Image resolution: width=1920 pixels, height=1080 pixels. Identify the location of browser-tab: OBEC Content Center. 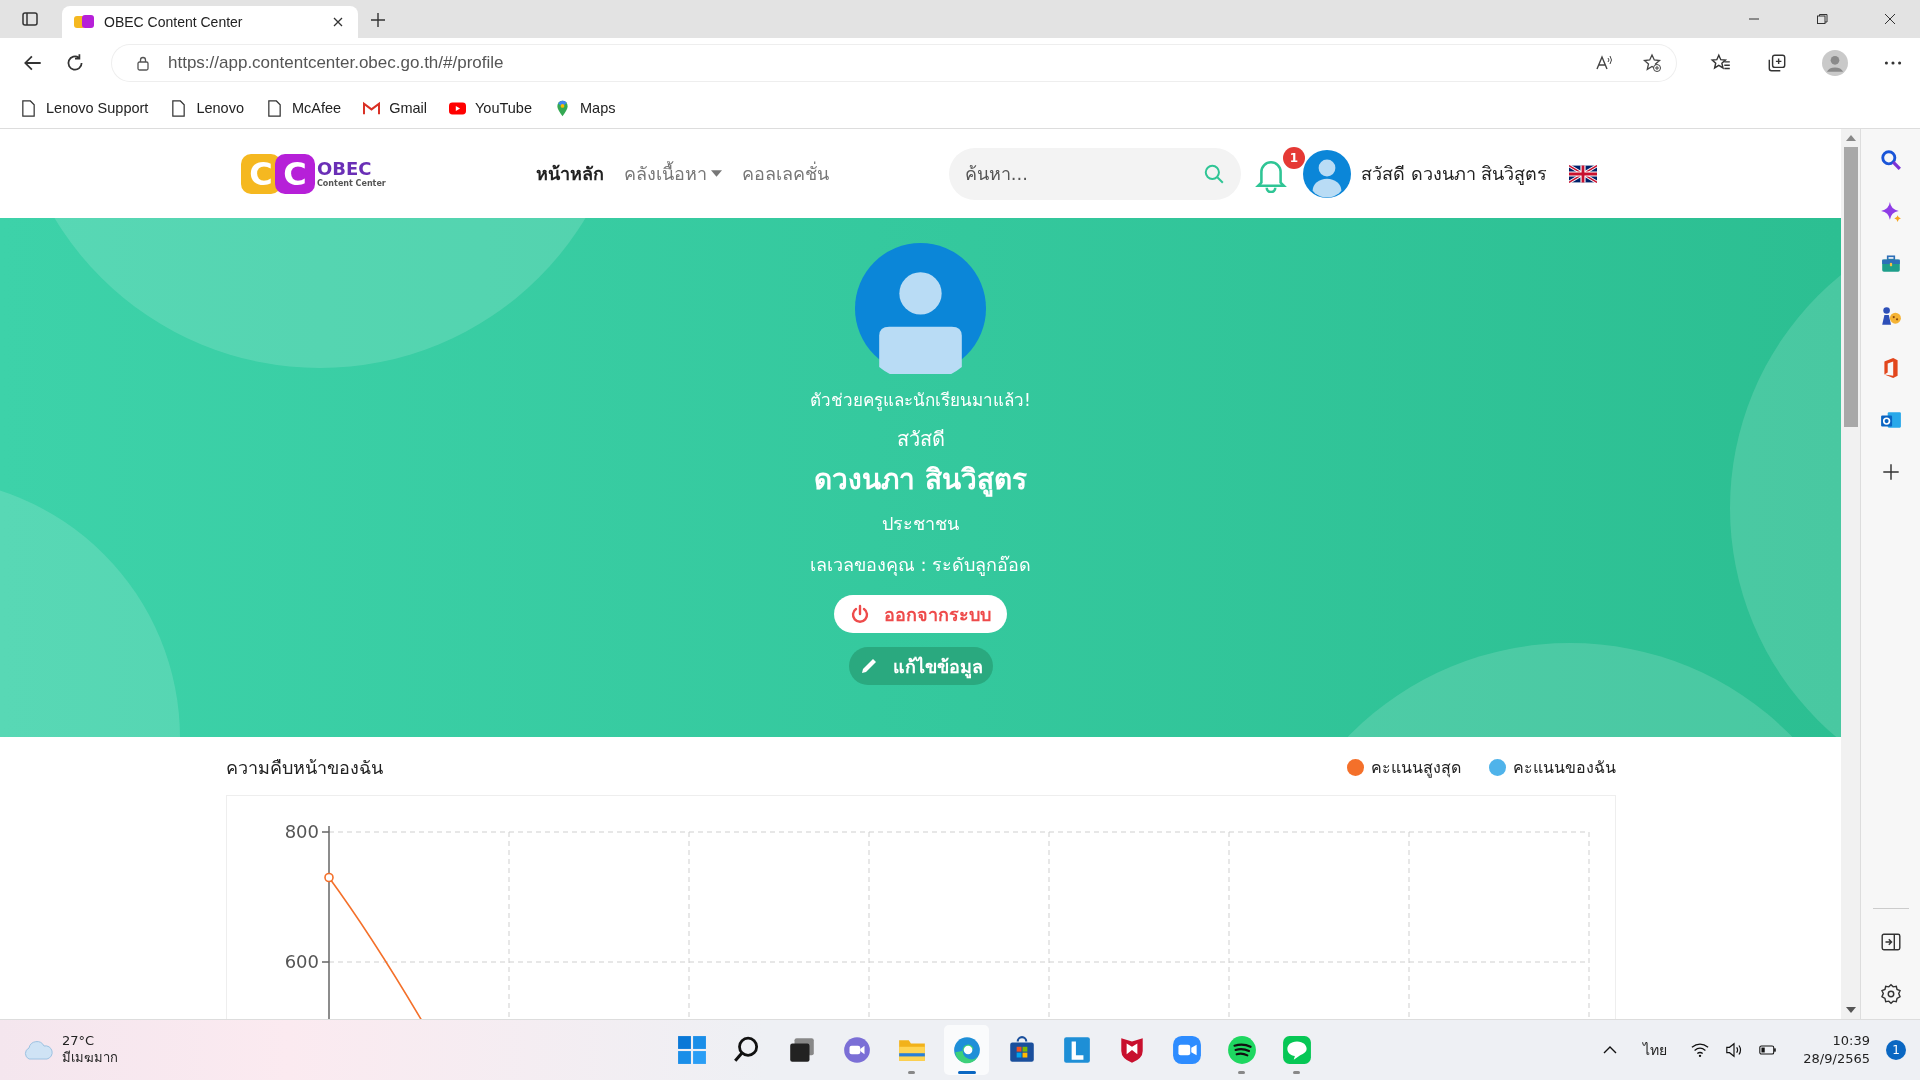
(210, 22).